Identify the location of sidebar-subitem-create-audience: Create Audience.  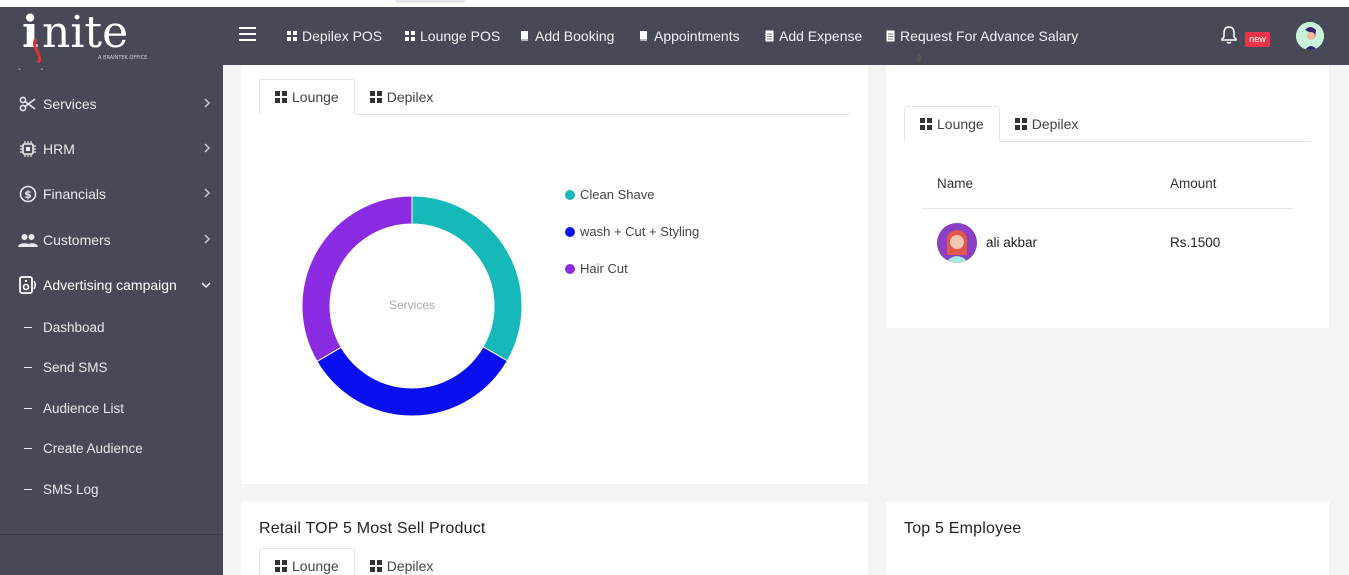
(111, 448).